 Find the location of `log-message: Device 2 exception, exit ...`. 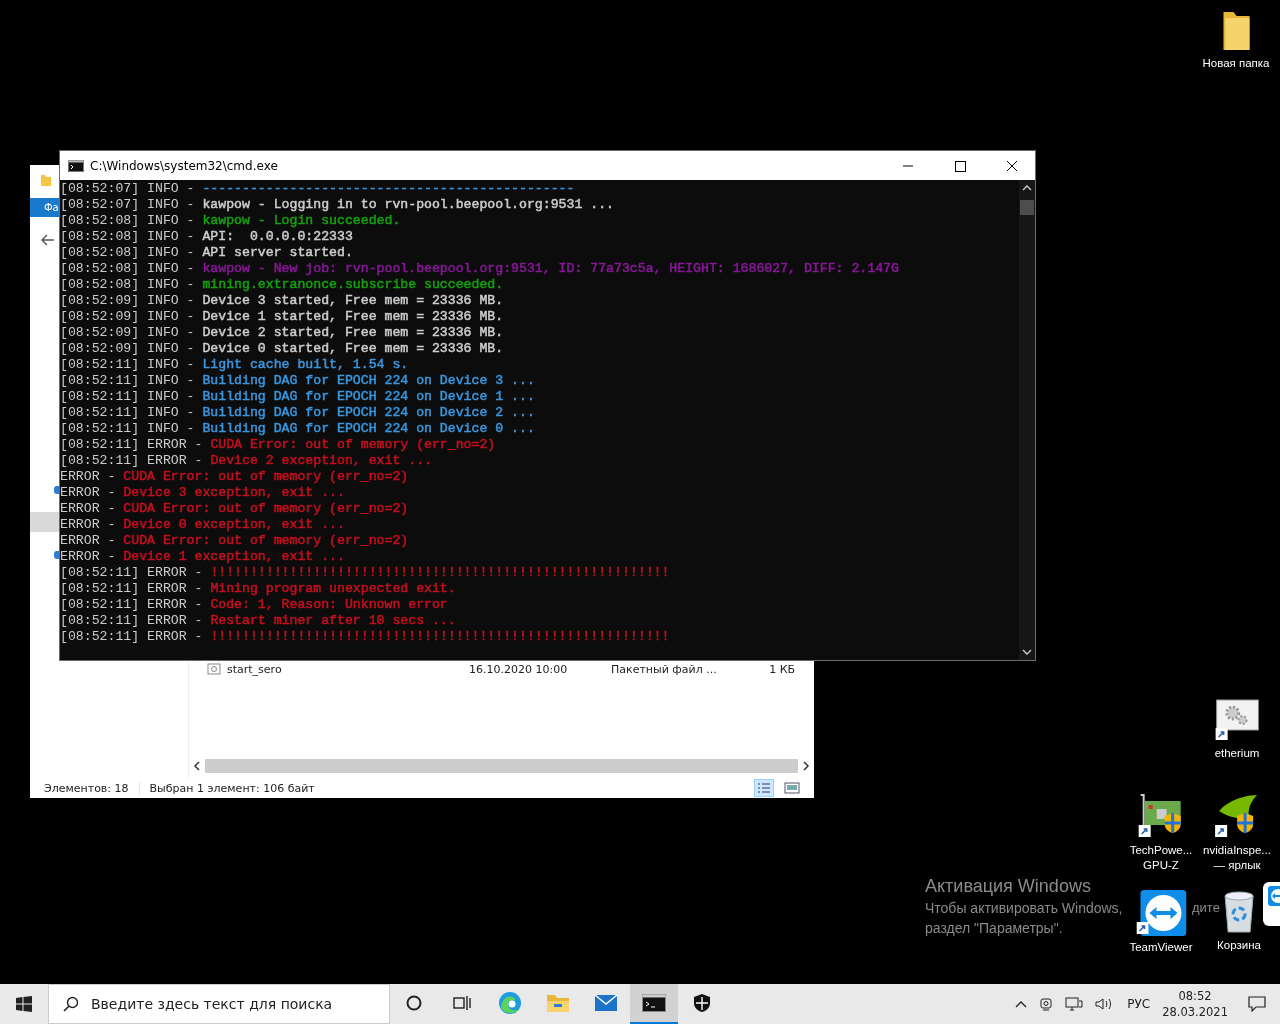

log-message: Device 2 exception, exit ... is located at coordinates (321, 460).